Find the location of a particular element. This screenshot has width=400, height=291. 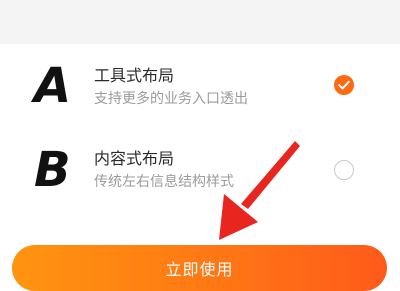

option-title: 内容式布局 is located at coordinates (134, 158).